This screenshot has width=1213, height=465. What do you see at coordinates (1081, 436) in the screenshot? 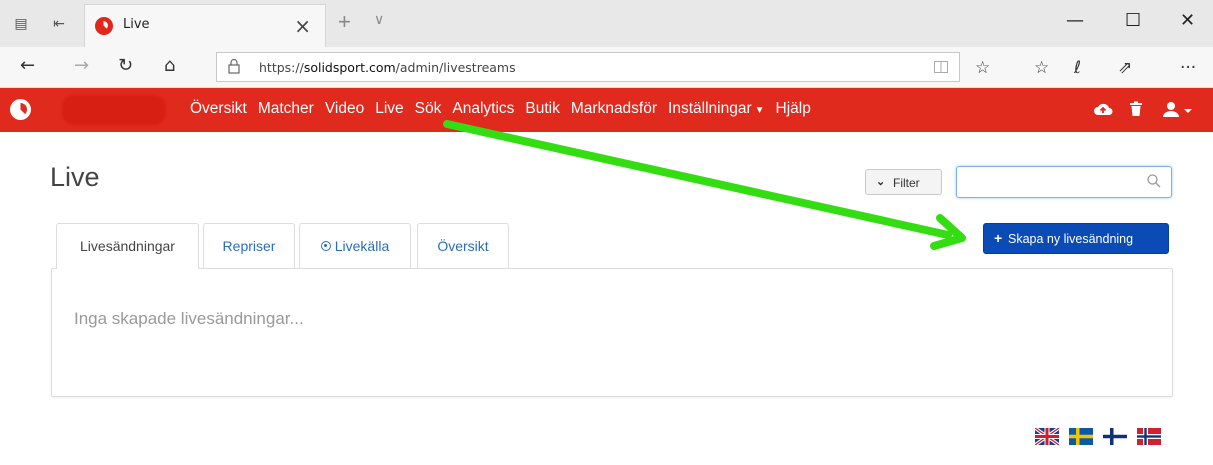
I see `sweden-flag-icon` at bounding box center [1081, 436].